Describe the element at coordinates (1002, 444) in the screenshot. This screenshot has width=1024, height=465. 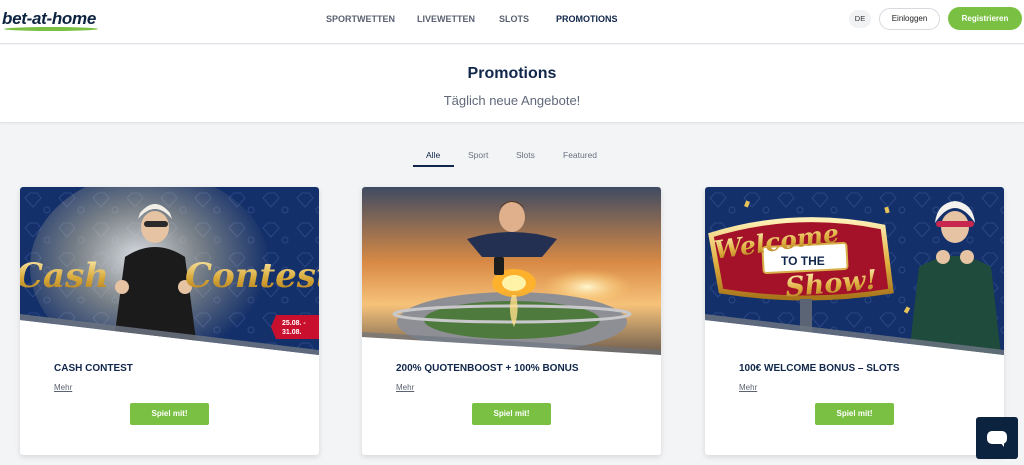
I see `chat-bubble-tail` at that location.